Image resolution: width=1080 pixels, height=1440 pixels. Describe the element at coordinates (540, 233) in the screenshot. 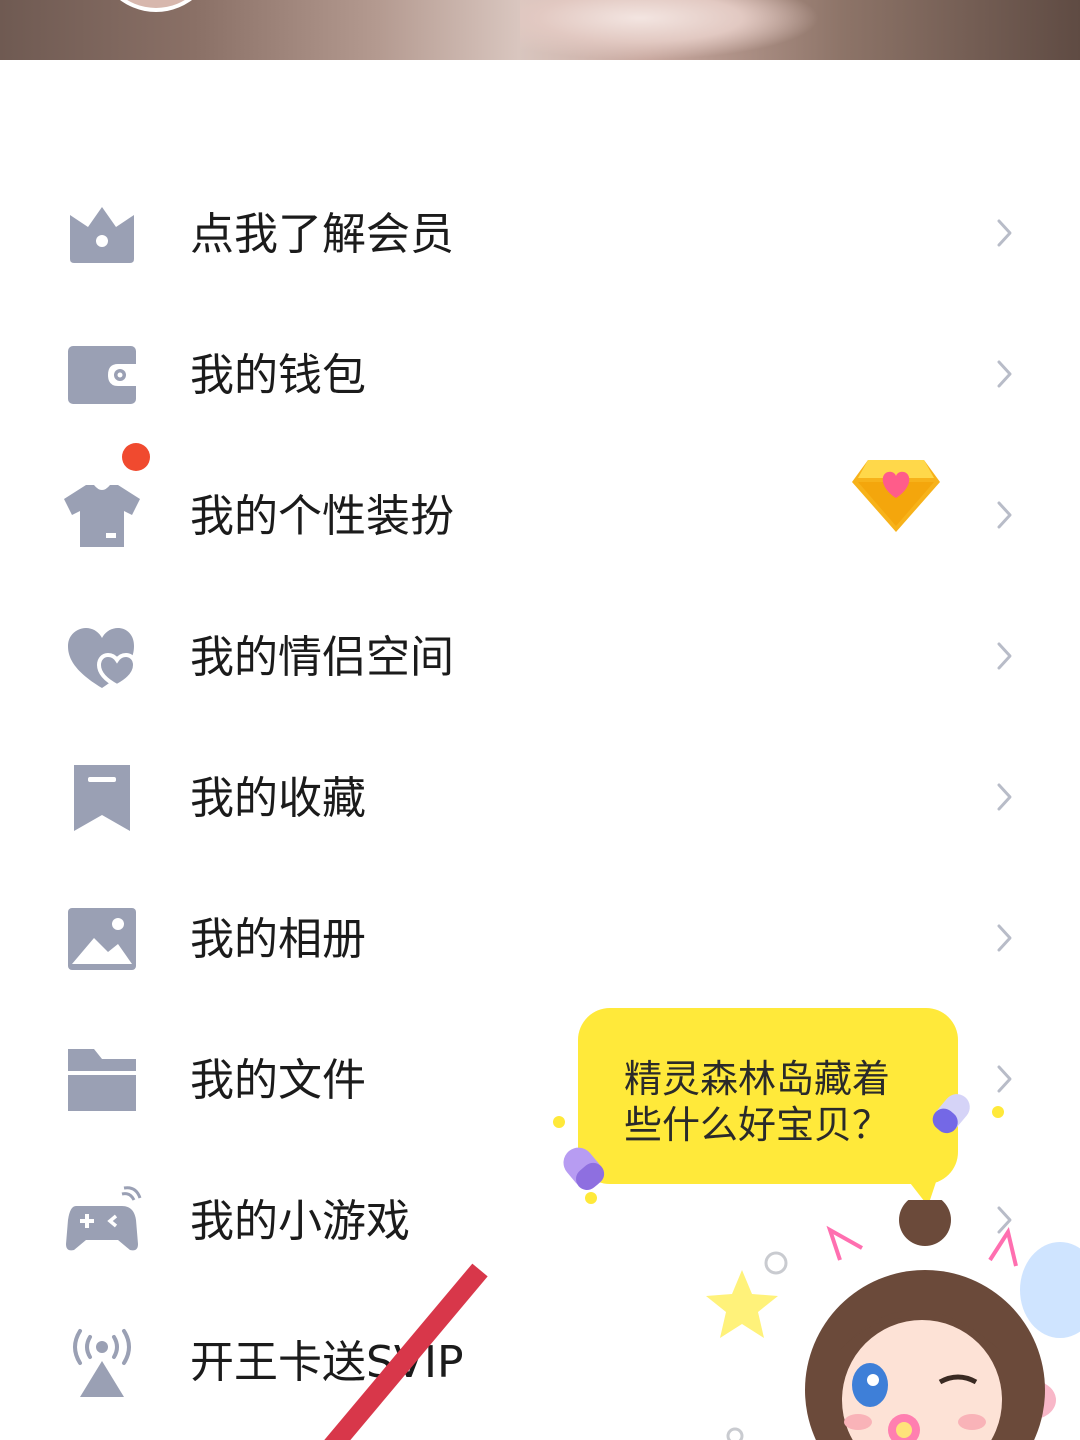

I see `menu-item-membership: 点我了解会员` at that location.